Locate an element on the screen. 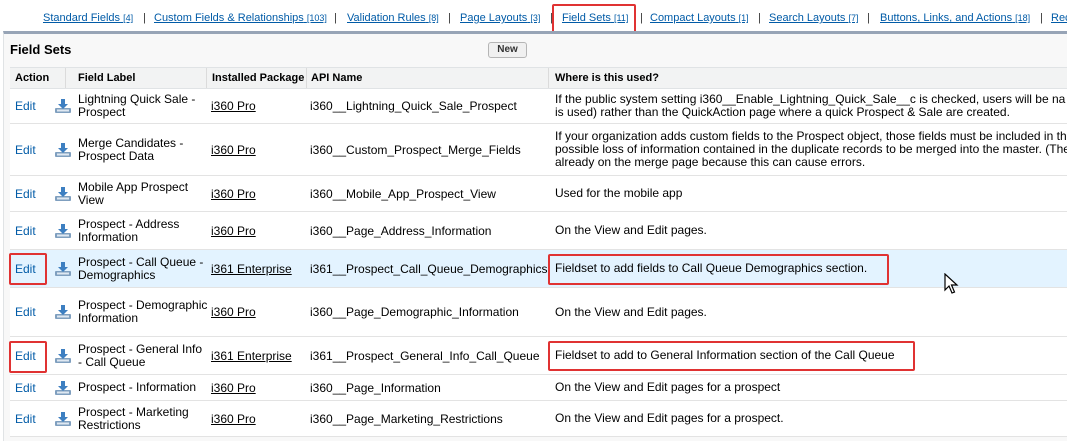 Image resolution: width=1067 pixels, height=441 pixels. nav-standard-fields: Standard Fields [4] is located at coordinates (88, 18).